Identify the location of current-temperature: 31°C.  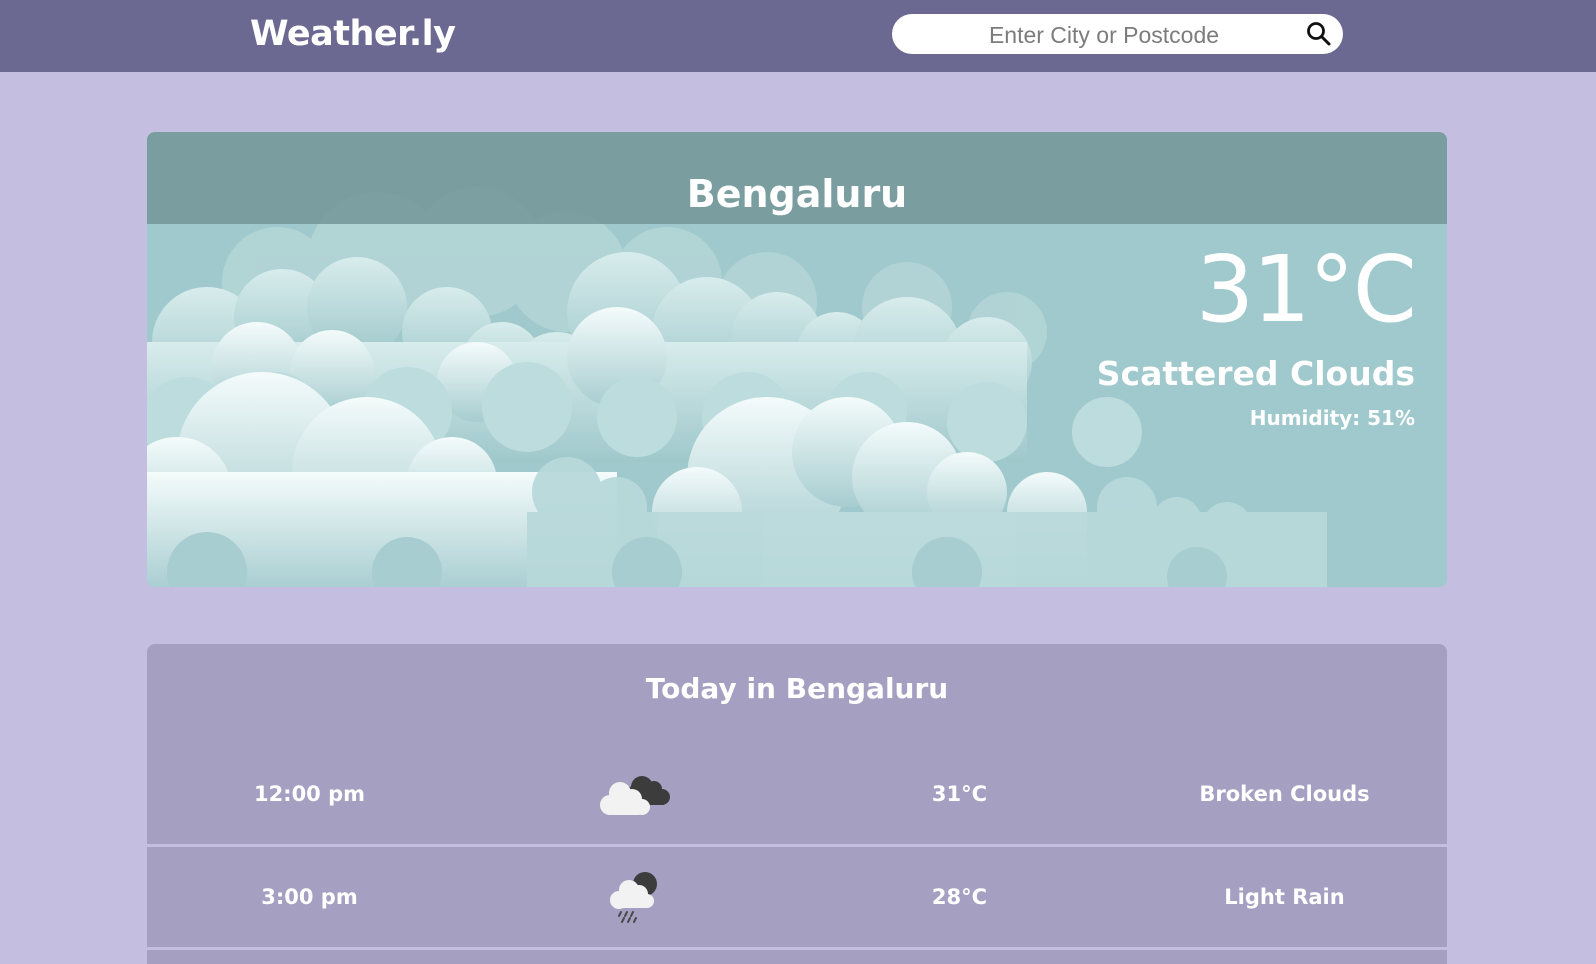
(1306, 289).